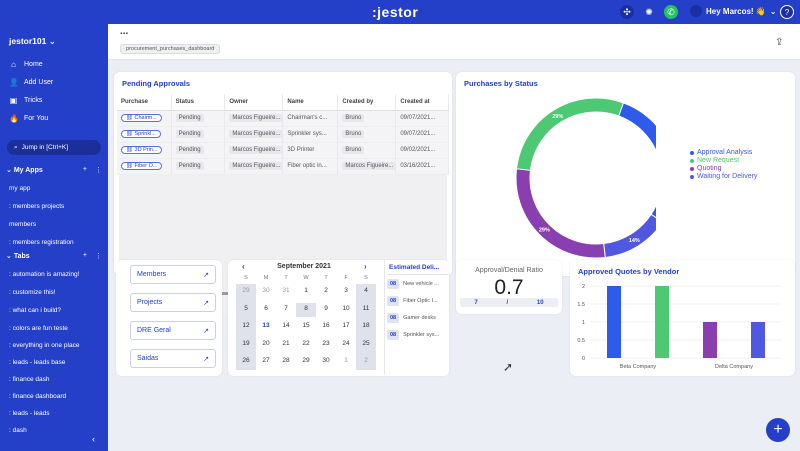  Describe the element at coordinates (26, 64) in the screenshot. I see `sidebar-item-home: ⌂ Home` at that location.